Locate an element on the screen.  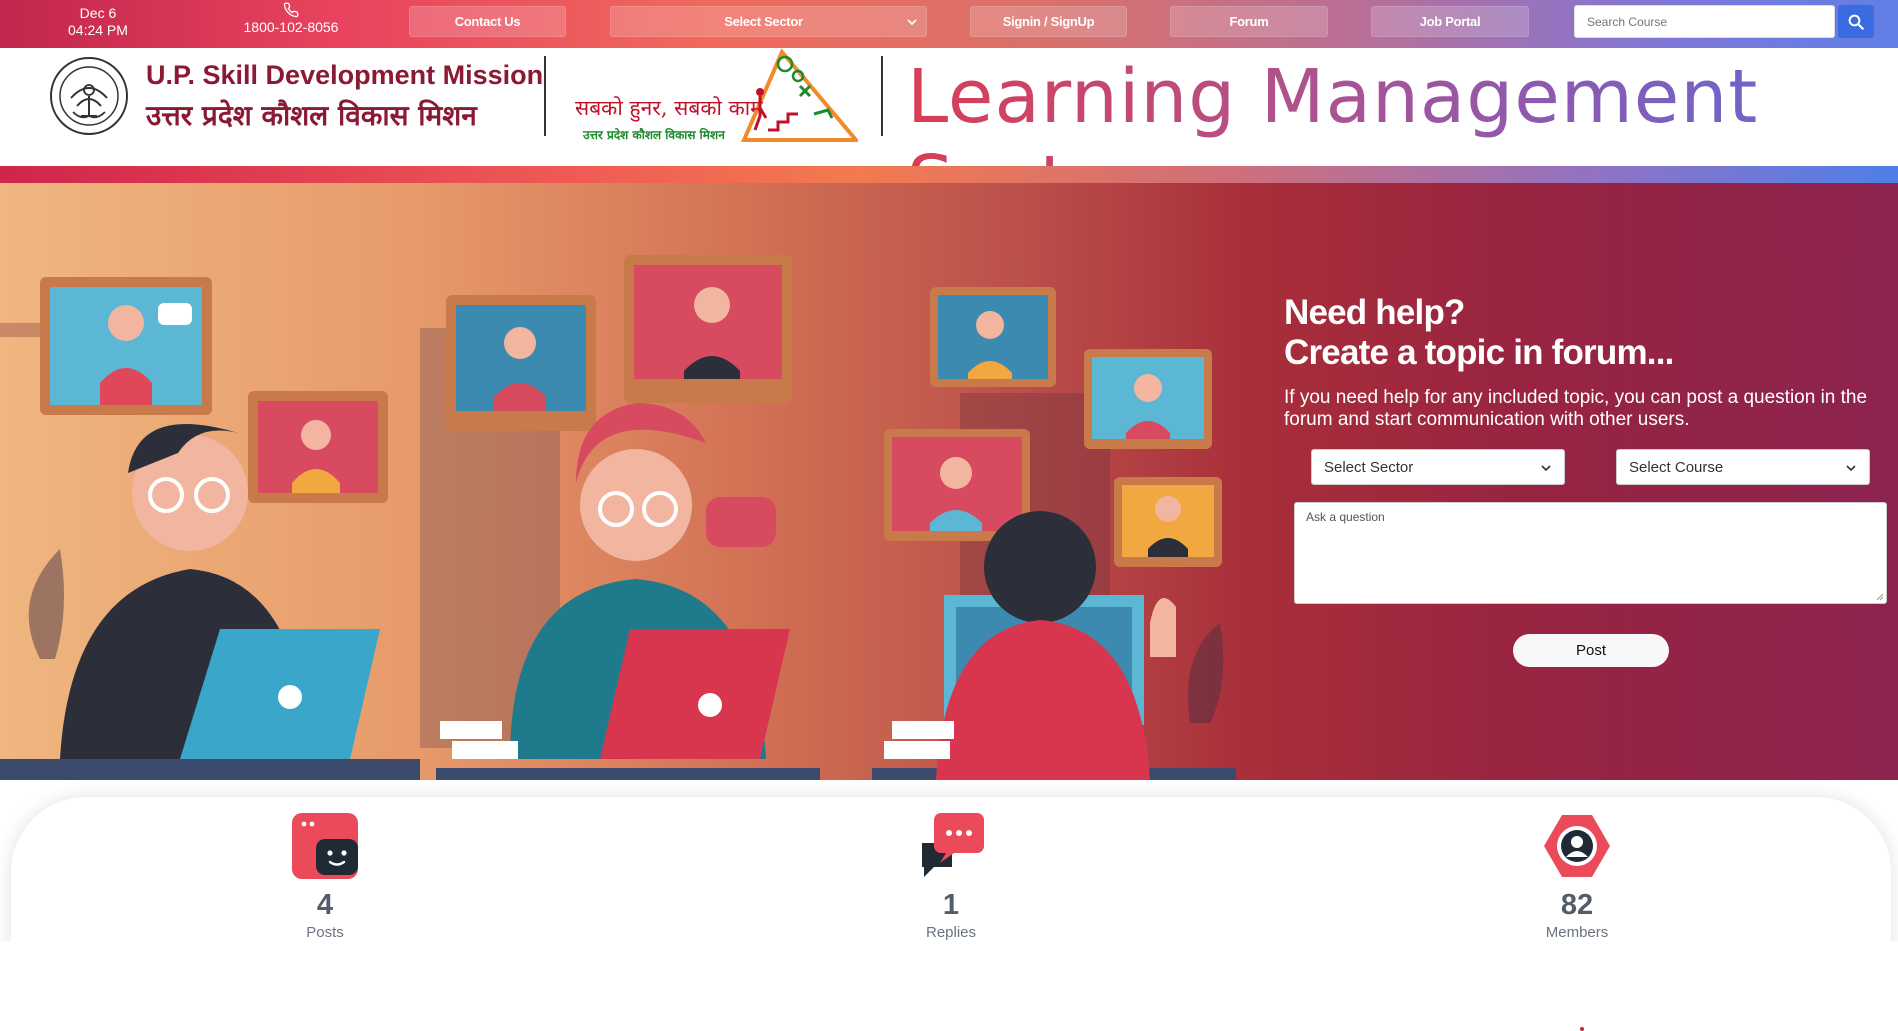
up-emblem-icon is located at coordinates (89, 96).